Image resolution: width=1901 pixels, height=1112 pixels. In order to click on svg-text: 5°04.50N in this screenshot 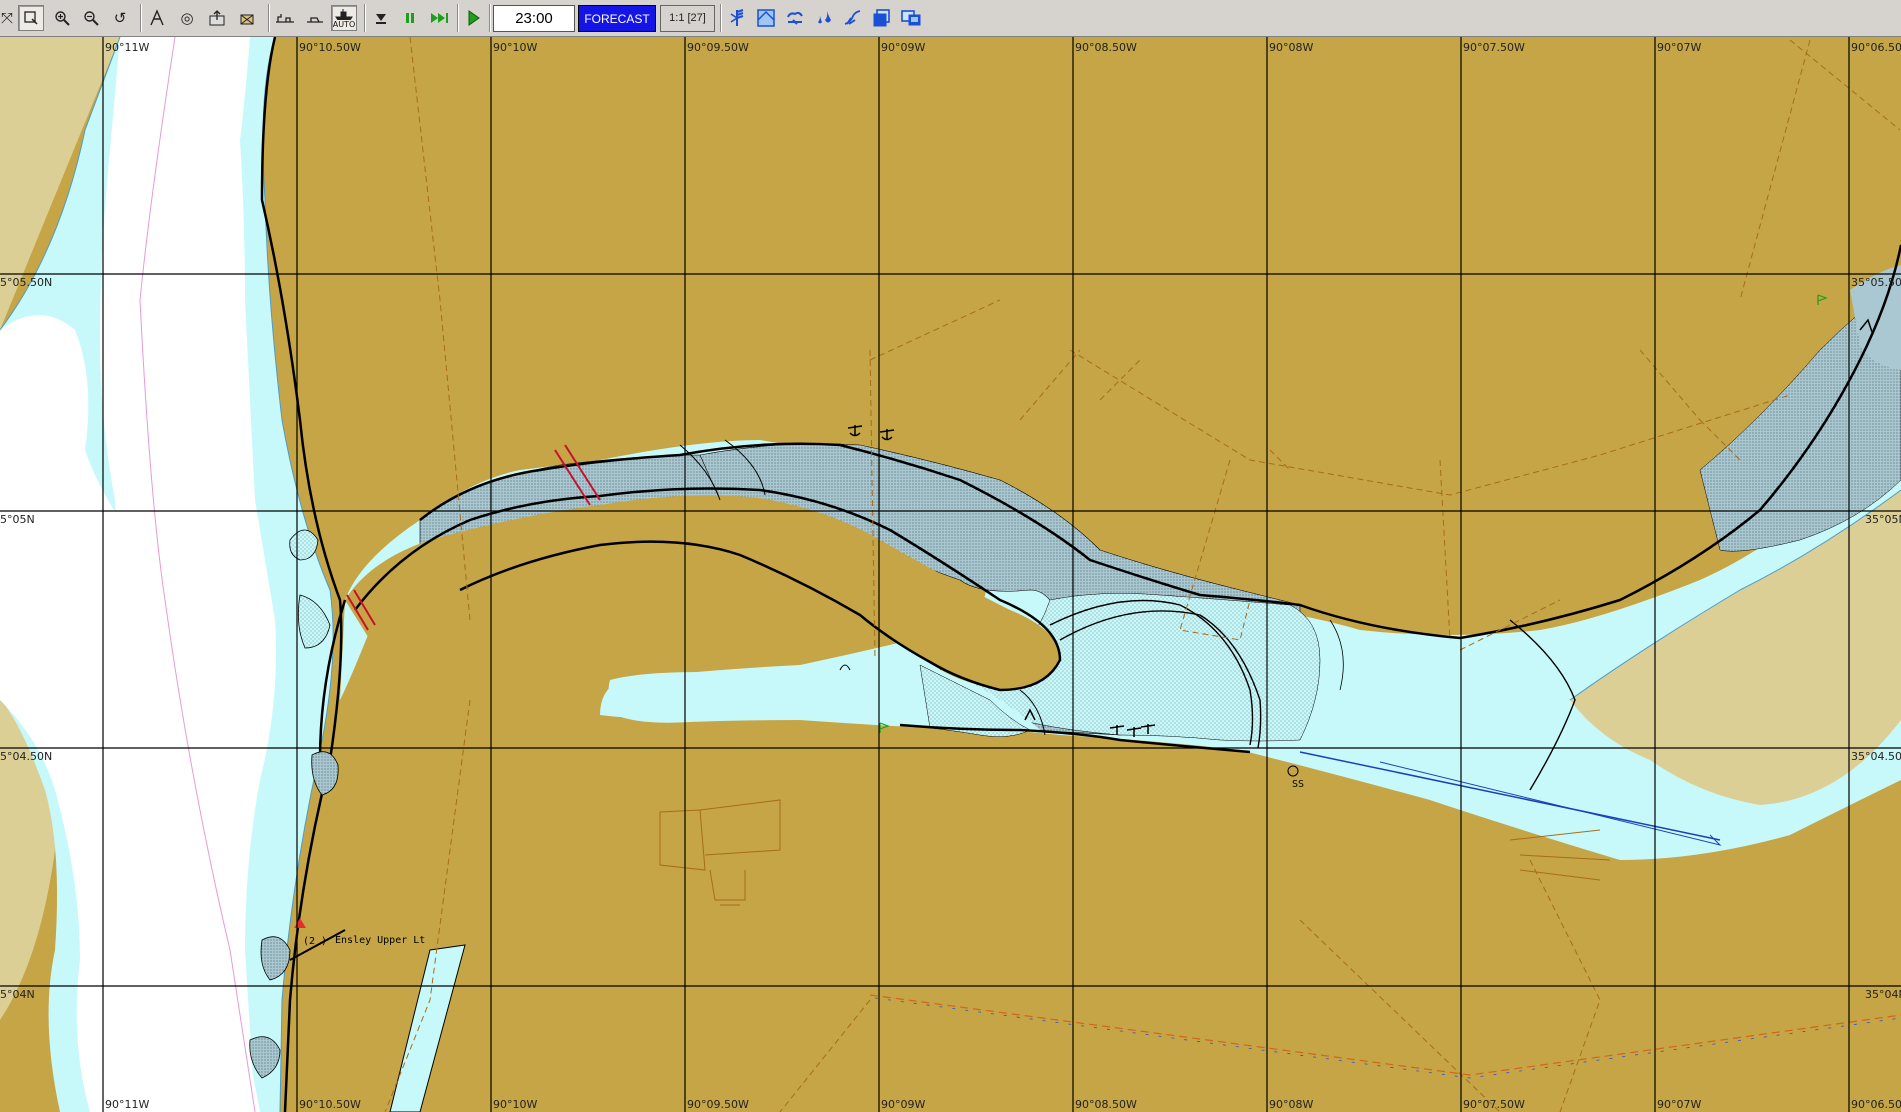, I will do `click(26, 756)`.